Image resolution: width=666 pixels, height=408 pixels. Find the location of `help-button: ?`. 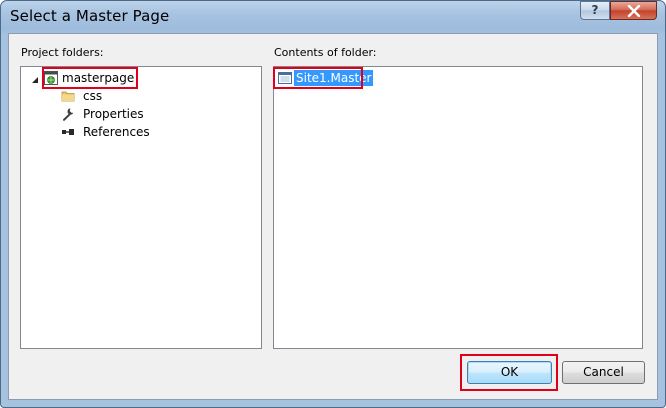

help-button: ? is located at coordinates (595, 10).